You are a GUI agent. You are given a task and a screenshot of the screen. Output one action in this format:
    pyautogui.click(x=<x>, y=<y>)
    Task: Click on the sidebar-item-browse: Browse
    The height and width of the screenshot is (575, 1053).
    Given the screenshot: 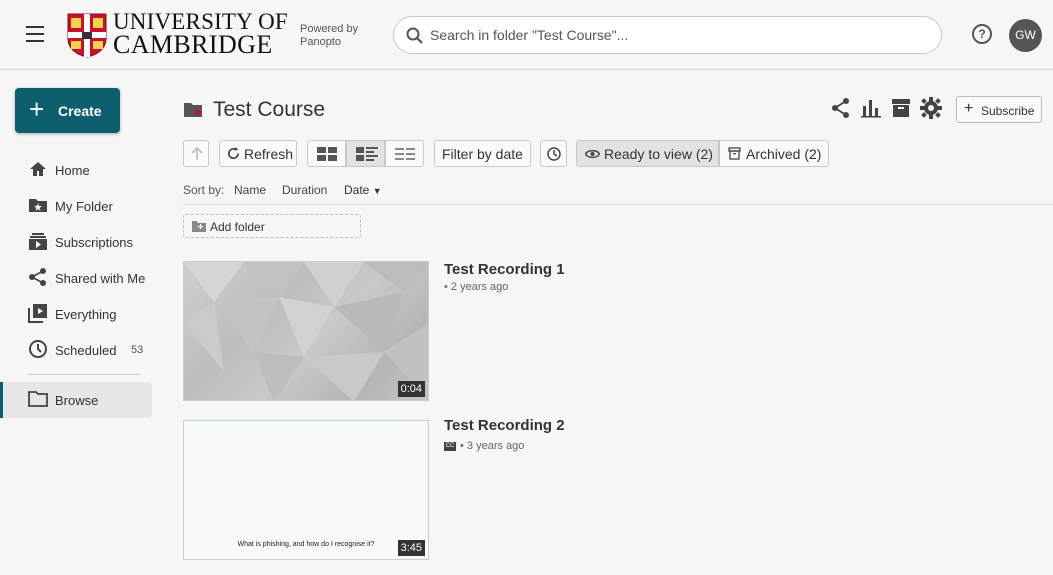 What is the action you would take?
    pyautogui.click(x=76, y=400)
    